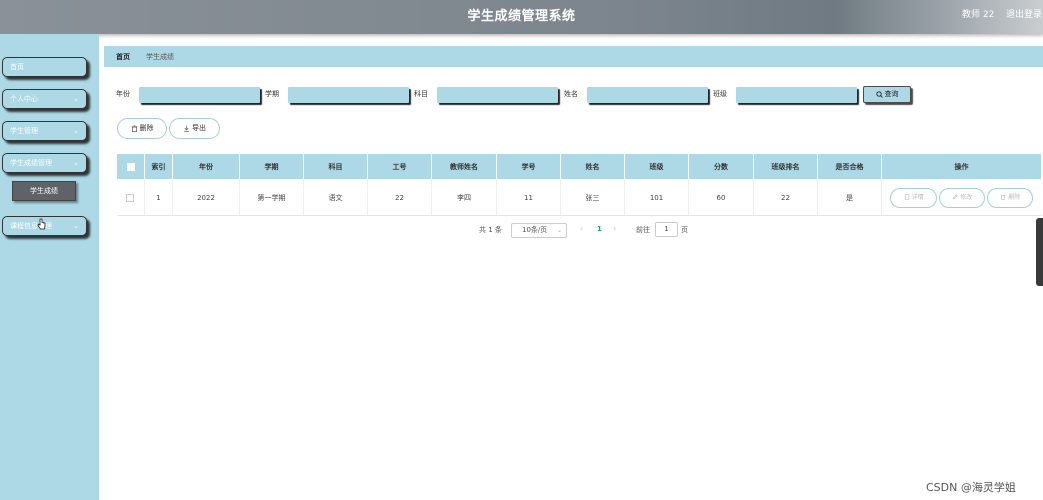  I want to click on submenu-item-student-grades: 学生成绩, so click(44, 191).